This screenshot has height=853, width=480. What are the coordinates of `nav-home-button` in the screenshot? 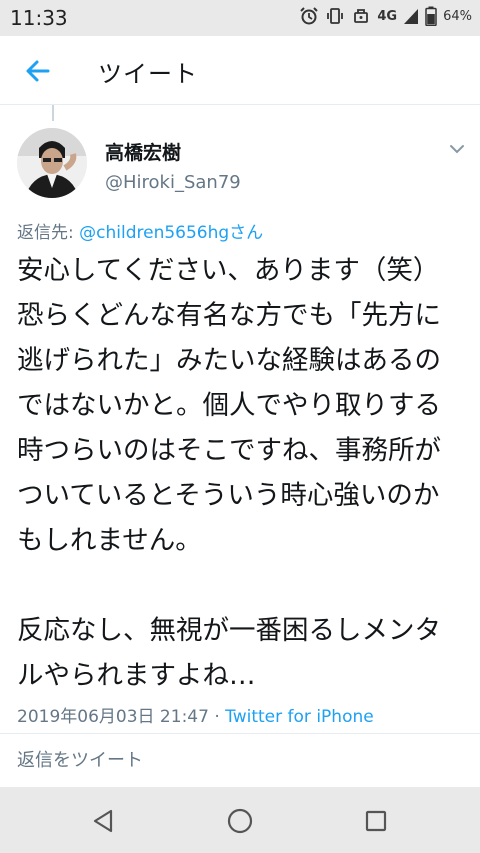 It's located at (240, 821).